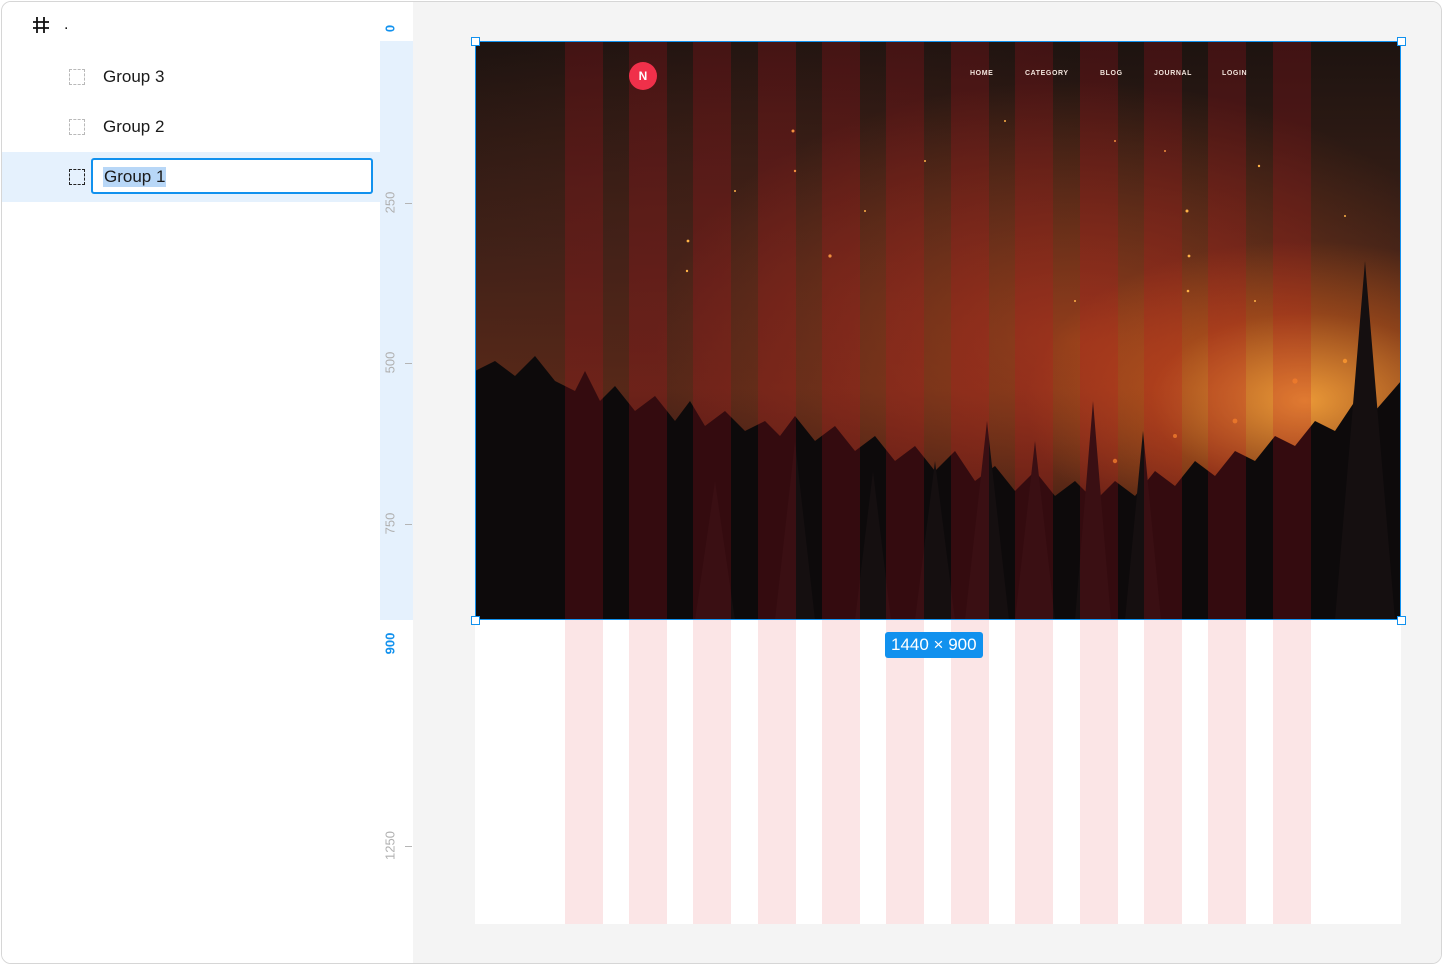  I want to click on layer-row-group-3: Group 3, so click(191, 77).